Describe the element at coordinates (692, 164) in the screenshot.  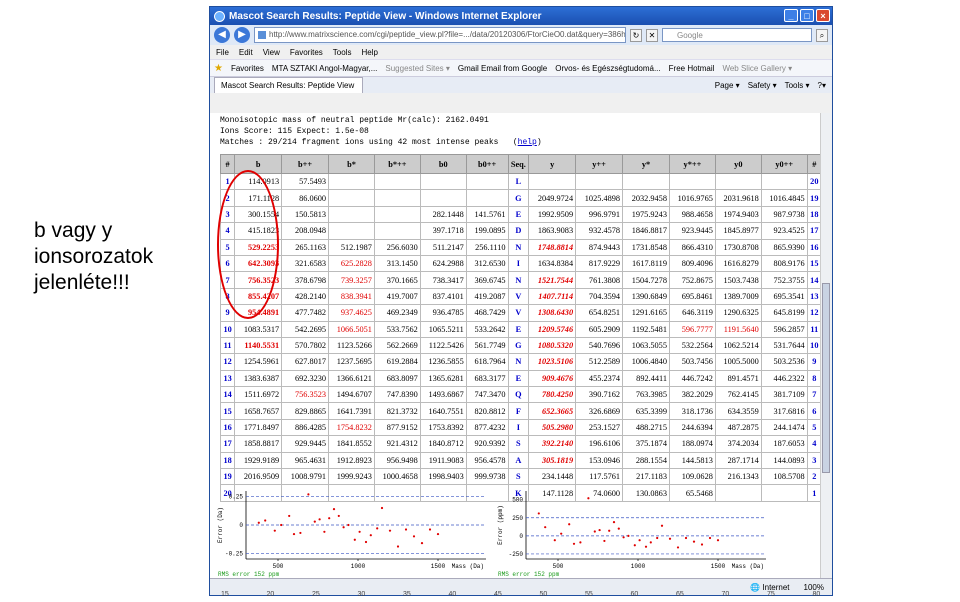
I see `col-header: y*++` at that location.